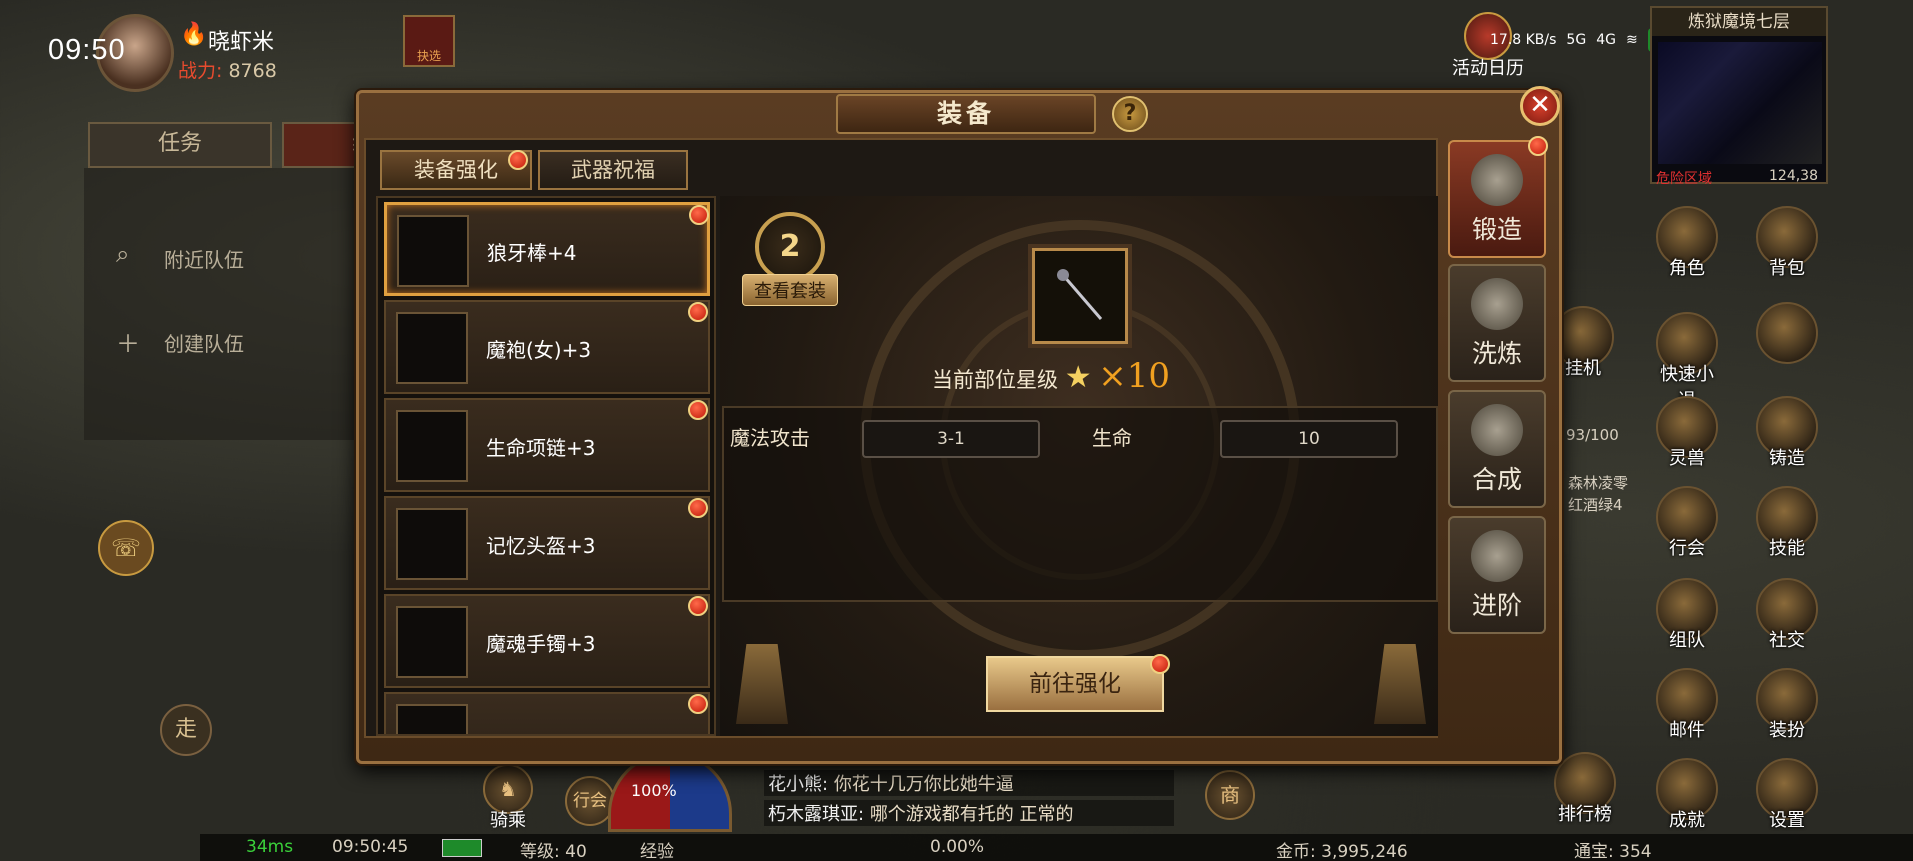 The width and height of the screenshot is (1913, 861). What do you see at coordinates (1740, 103) in the screenshot?
I see `map-view` at bounding box center [1740, 103].